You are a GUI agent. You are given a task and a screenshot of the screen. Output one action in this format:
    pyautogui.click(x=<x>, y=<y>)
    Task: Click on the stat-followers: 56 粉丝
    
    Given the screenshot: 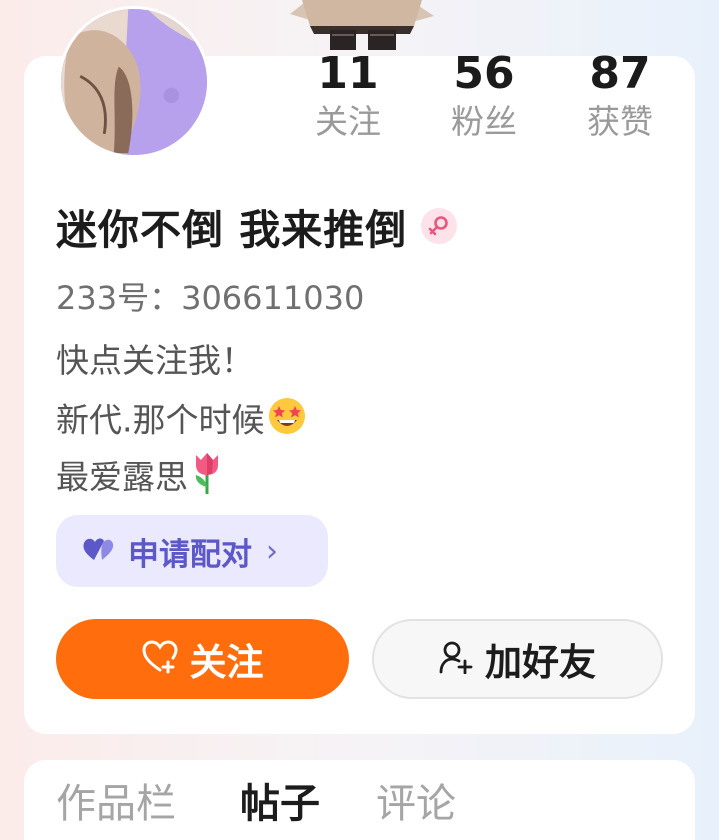 What is the action you would take?
    pyautogui.click(x=484, y=97)
    